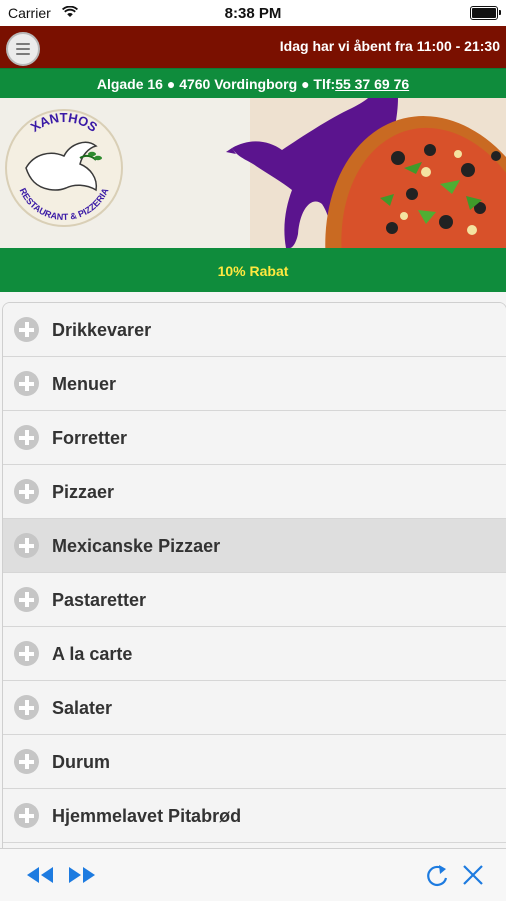  What do you see at coordinates (473, 875) in the screenshot?
I see `close-icon` at bounding box center [473, 875].